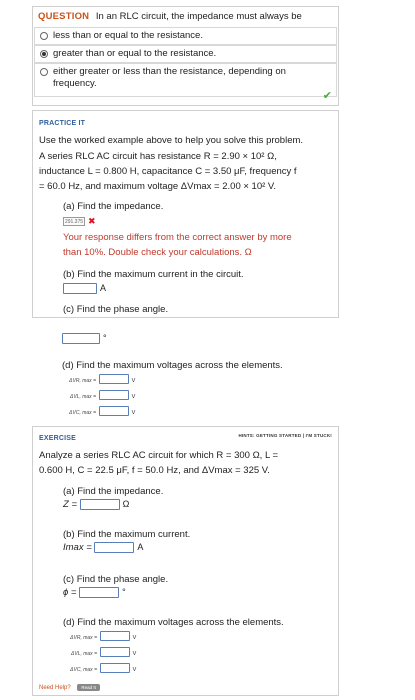  What do you see at coordinates (114, 668) in the screenshot?
I see `exercise-d-c-input` at bounding box center [114, 668].